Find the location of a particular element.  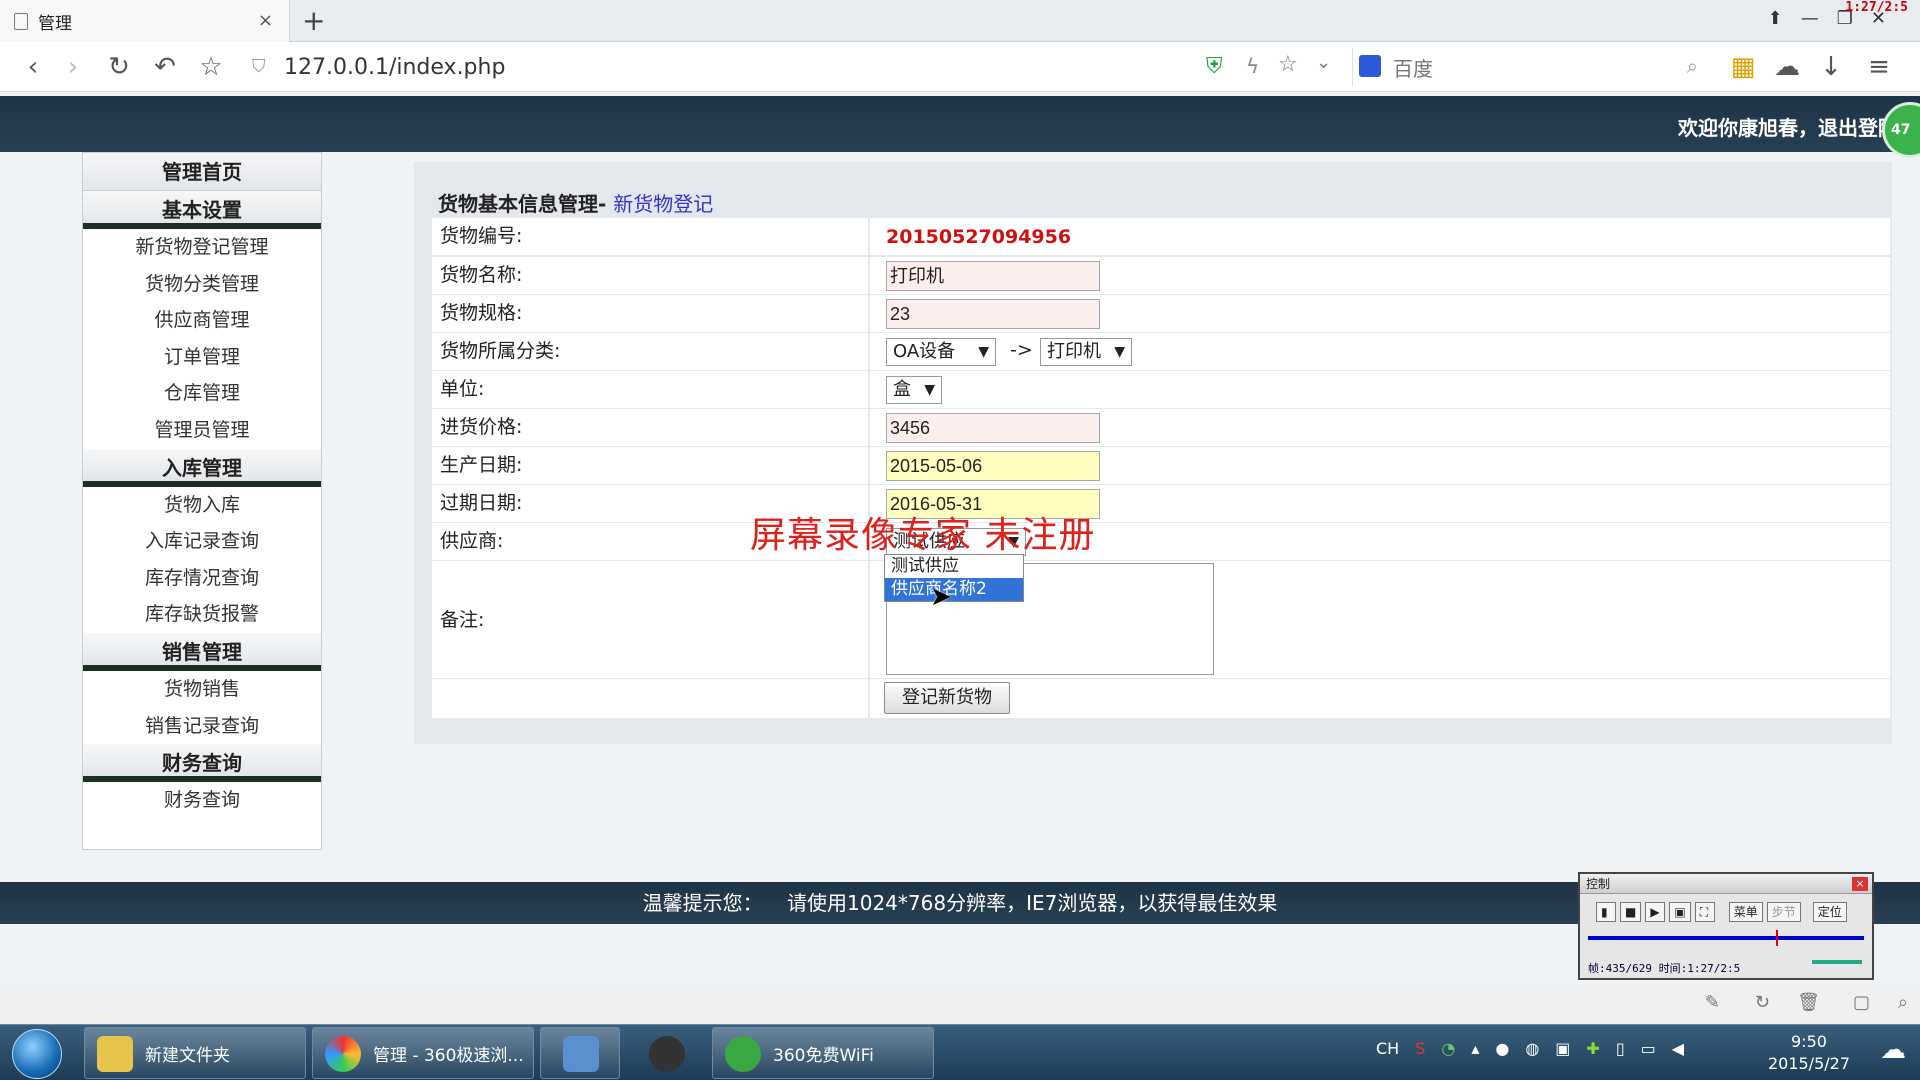

start-button is located at coordinates (37, 1054).